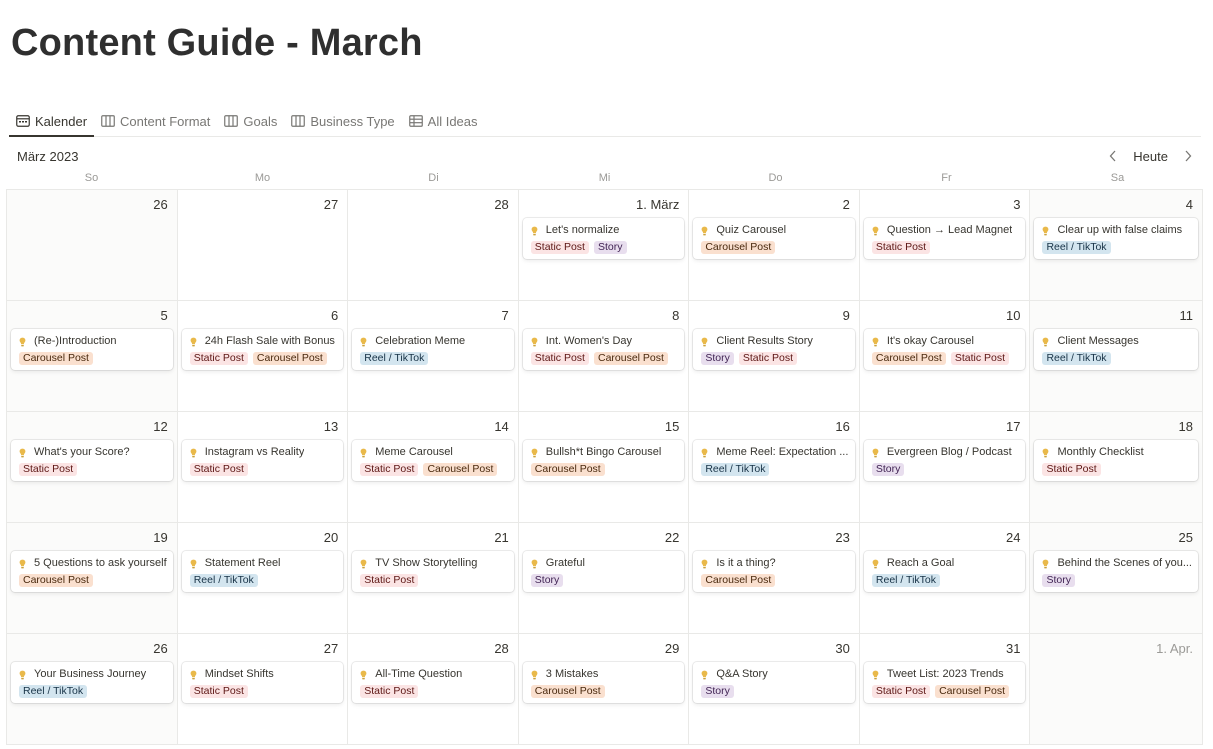  What do you see at coordinates (946, 452) in the screenshot?
I see `entry-title-row: Evergreen Blog / Podcast` at bounding box center [946, 452].